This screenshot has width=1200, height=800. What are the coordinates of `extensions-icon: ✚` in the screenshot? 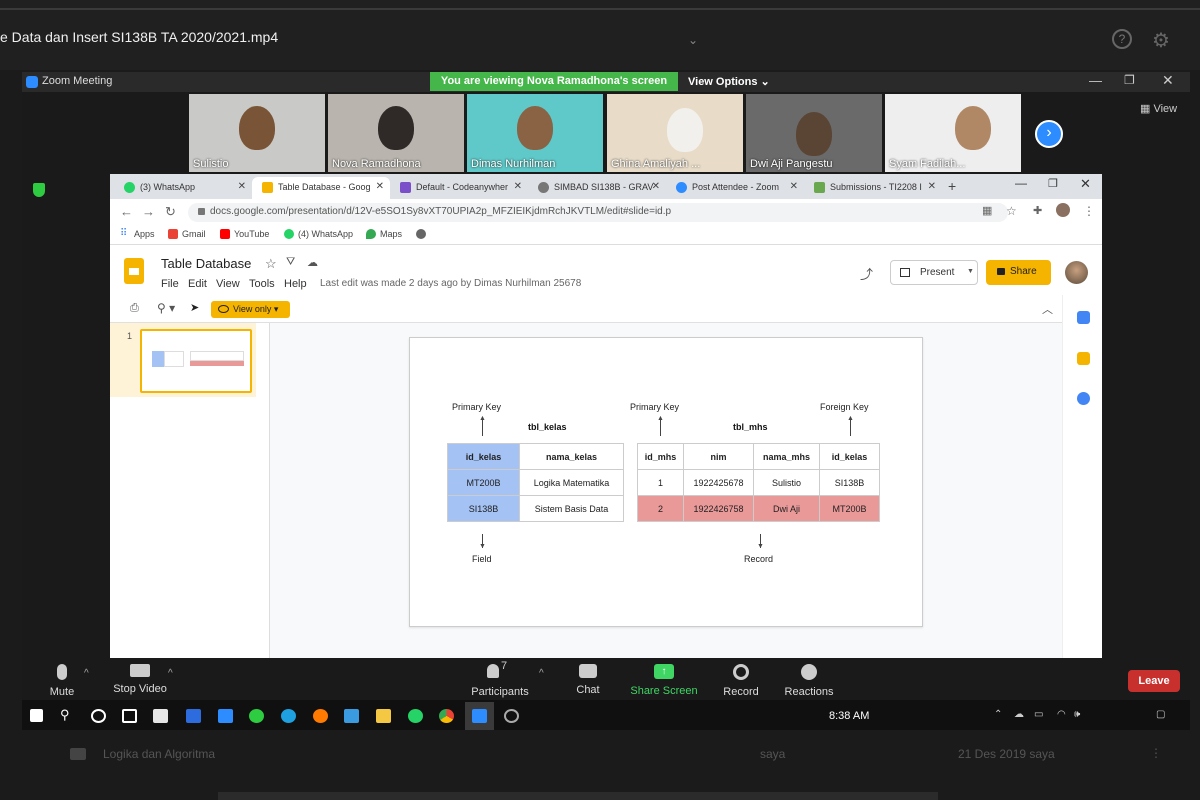 It's located at (1037, 210).